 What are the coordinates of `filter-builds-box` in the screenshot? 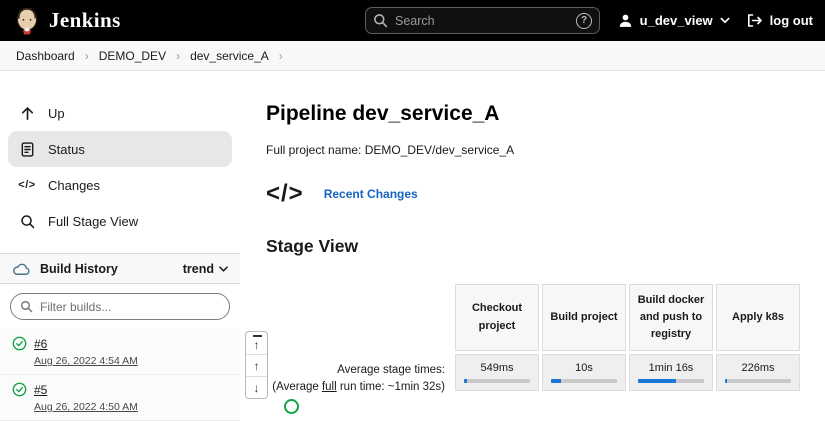 It's located at (120, 306).